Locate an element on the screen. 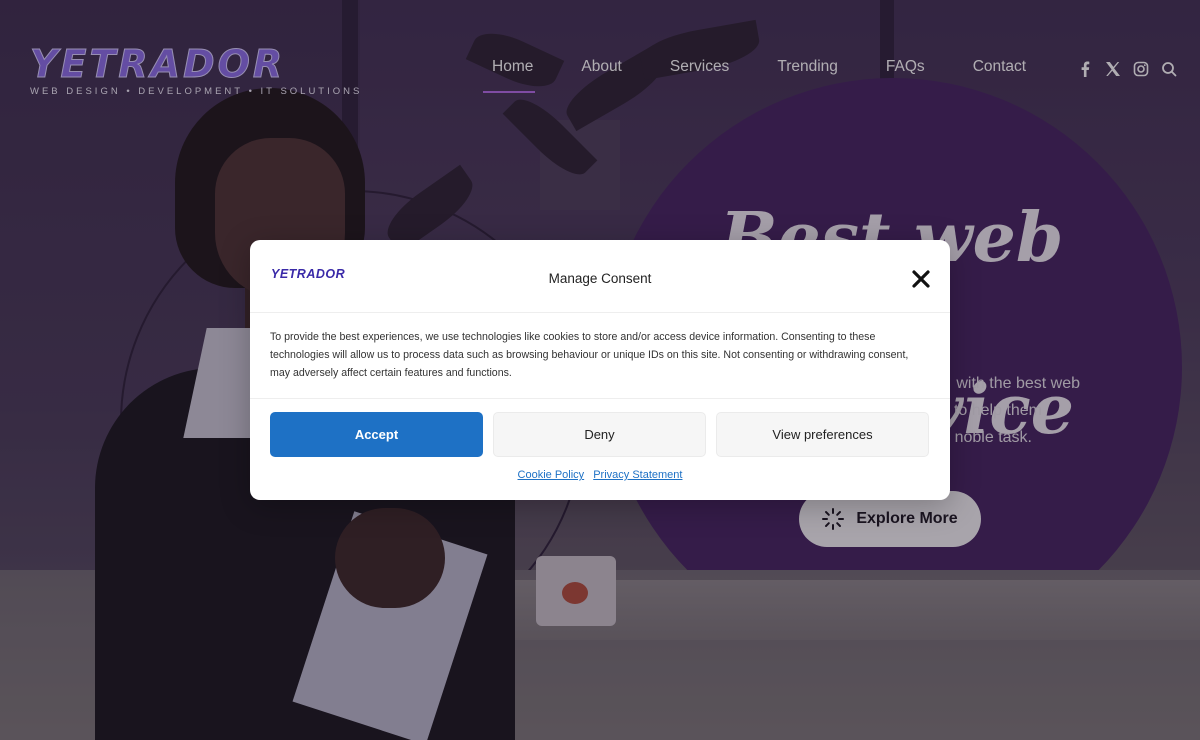 The height and width of the screenshot is (740, 1200). consent-actions: Accept Deny View preferences is located at coordinates (599, 434).